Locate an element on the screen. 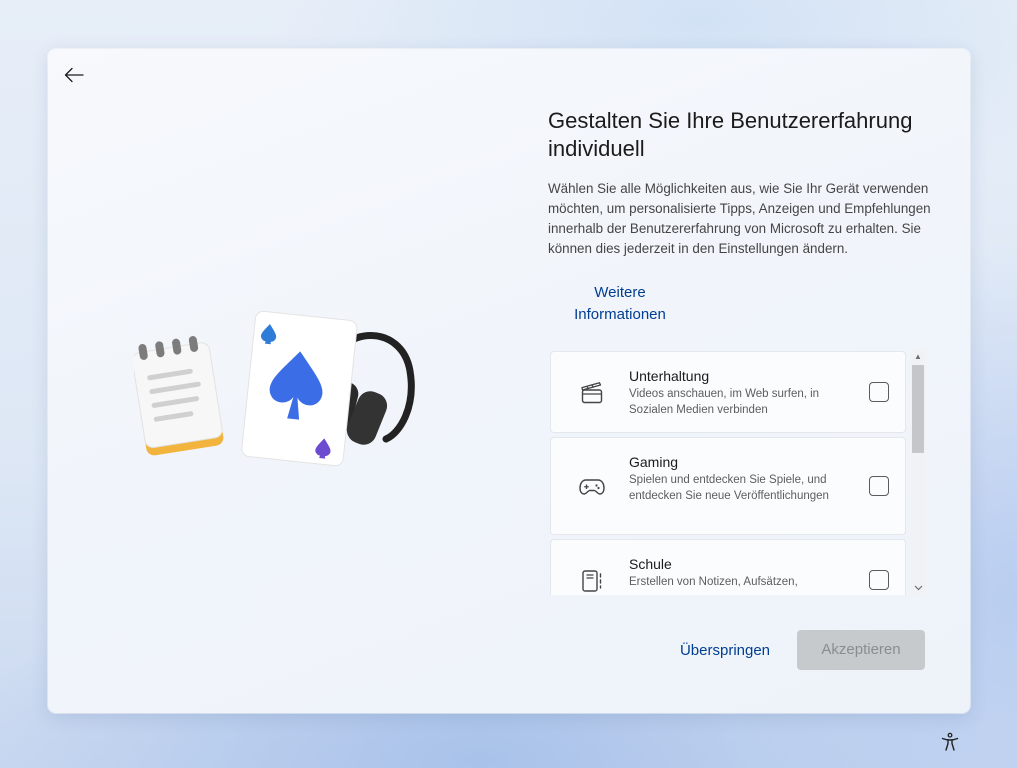  gamepad-icon is located at coordinates (592, 487).